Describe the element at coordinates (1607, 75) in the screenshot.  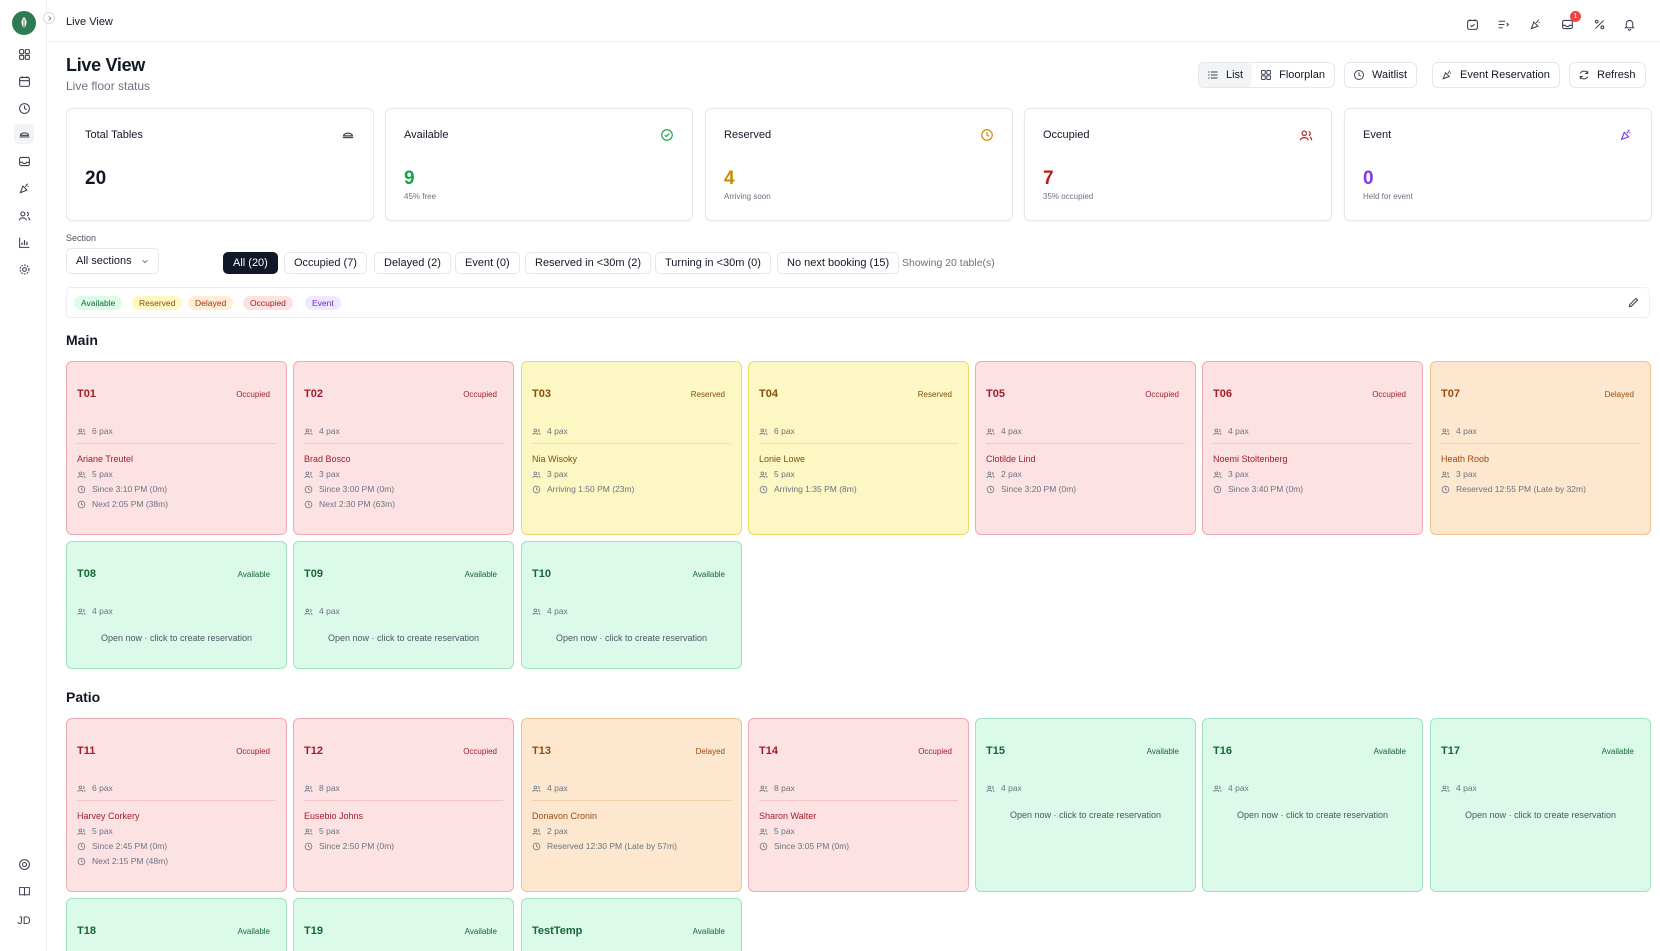
I see `refresh-button: Refresh` at that location.